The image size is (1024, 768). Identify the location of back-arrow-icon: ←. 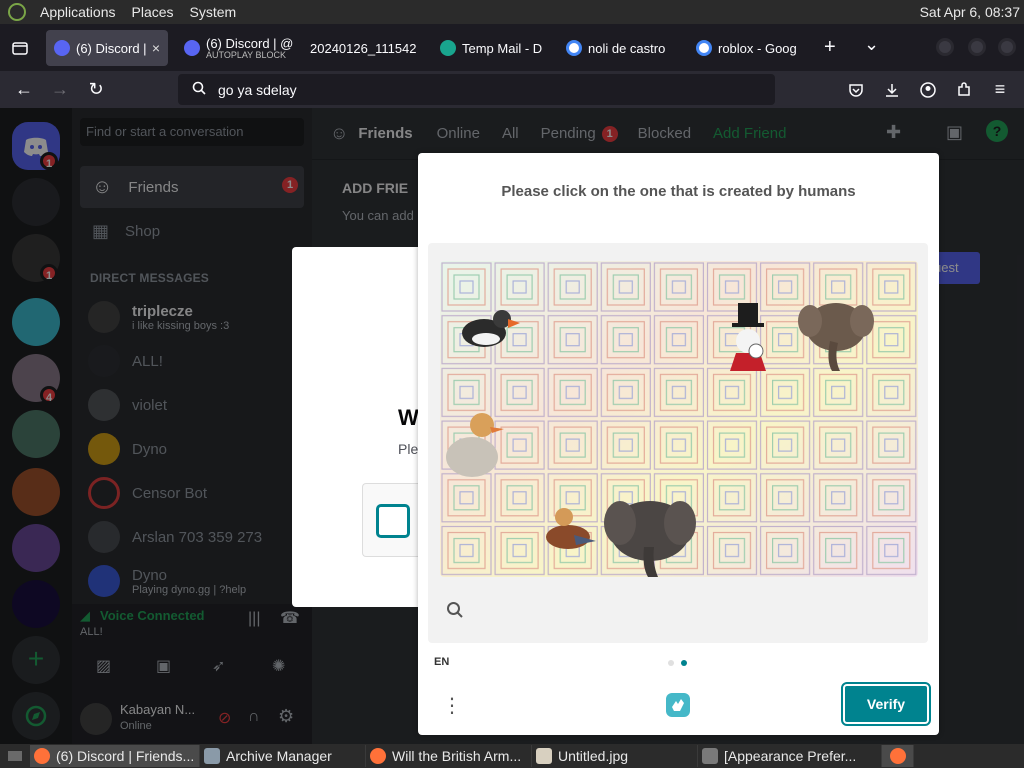
(24, 90).